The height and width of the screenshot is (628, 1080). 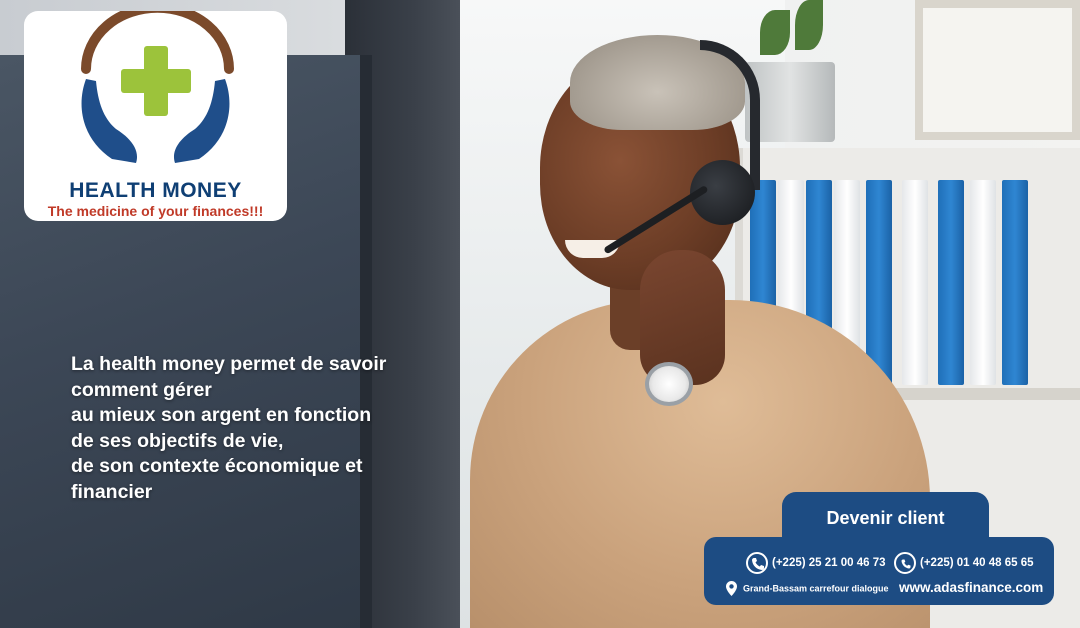 I want to click on phone-contact-2: (+225) 01 40 48 65 65, so click(x=964, y=563).